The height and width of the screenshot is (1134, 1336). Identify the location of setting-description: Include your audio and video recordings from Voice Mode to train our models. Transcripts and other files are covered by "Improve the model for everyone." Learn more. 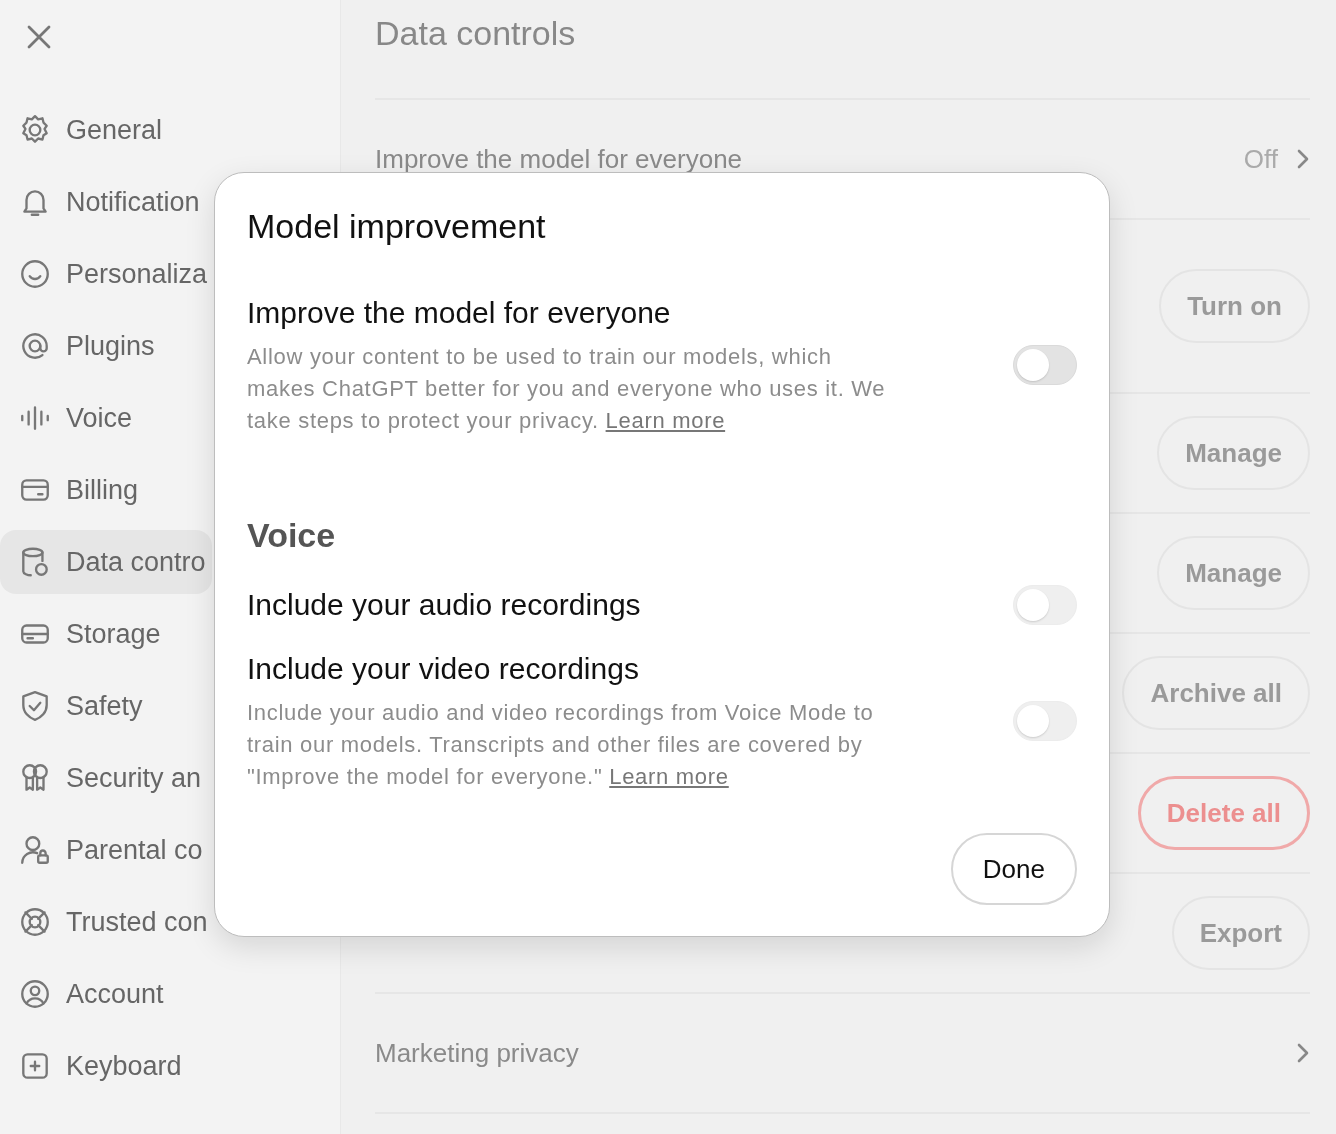
(561, 745).